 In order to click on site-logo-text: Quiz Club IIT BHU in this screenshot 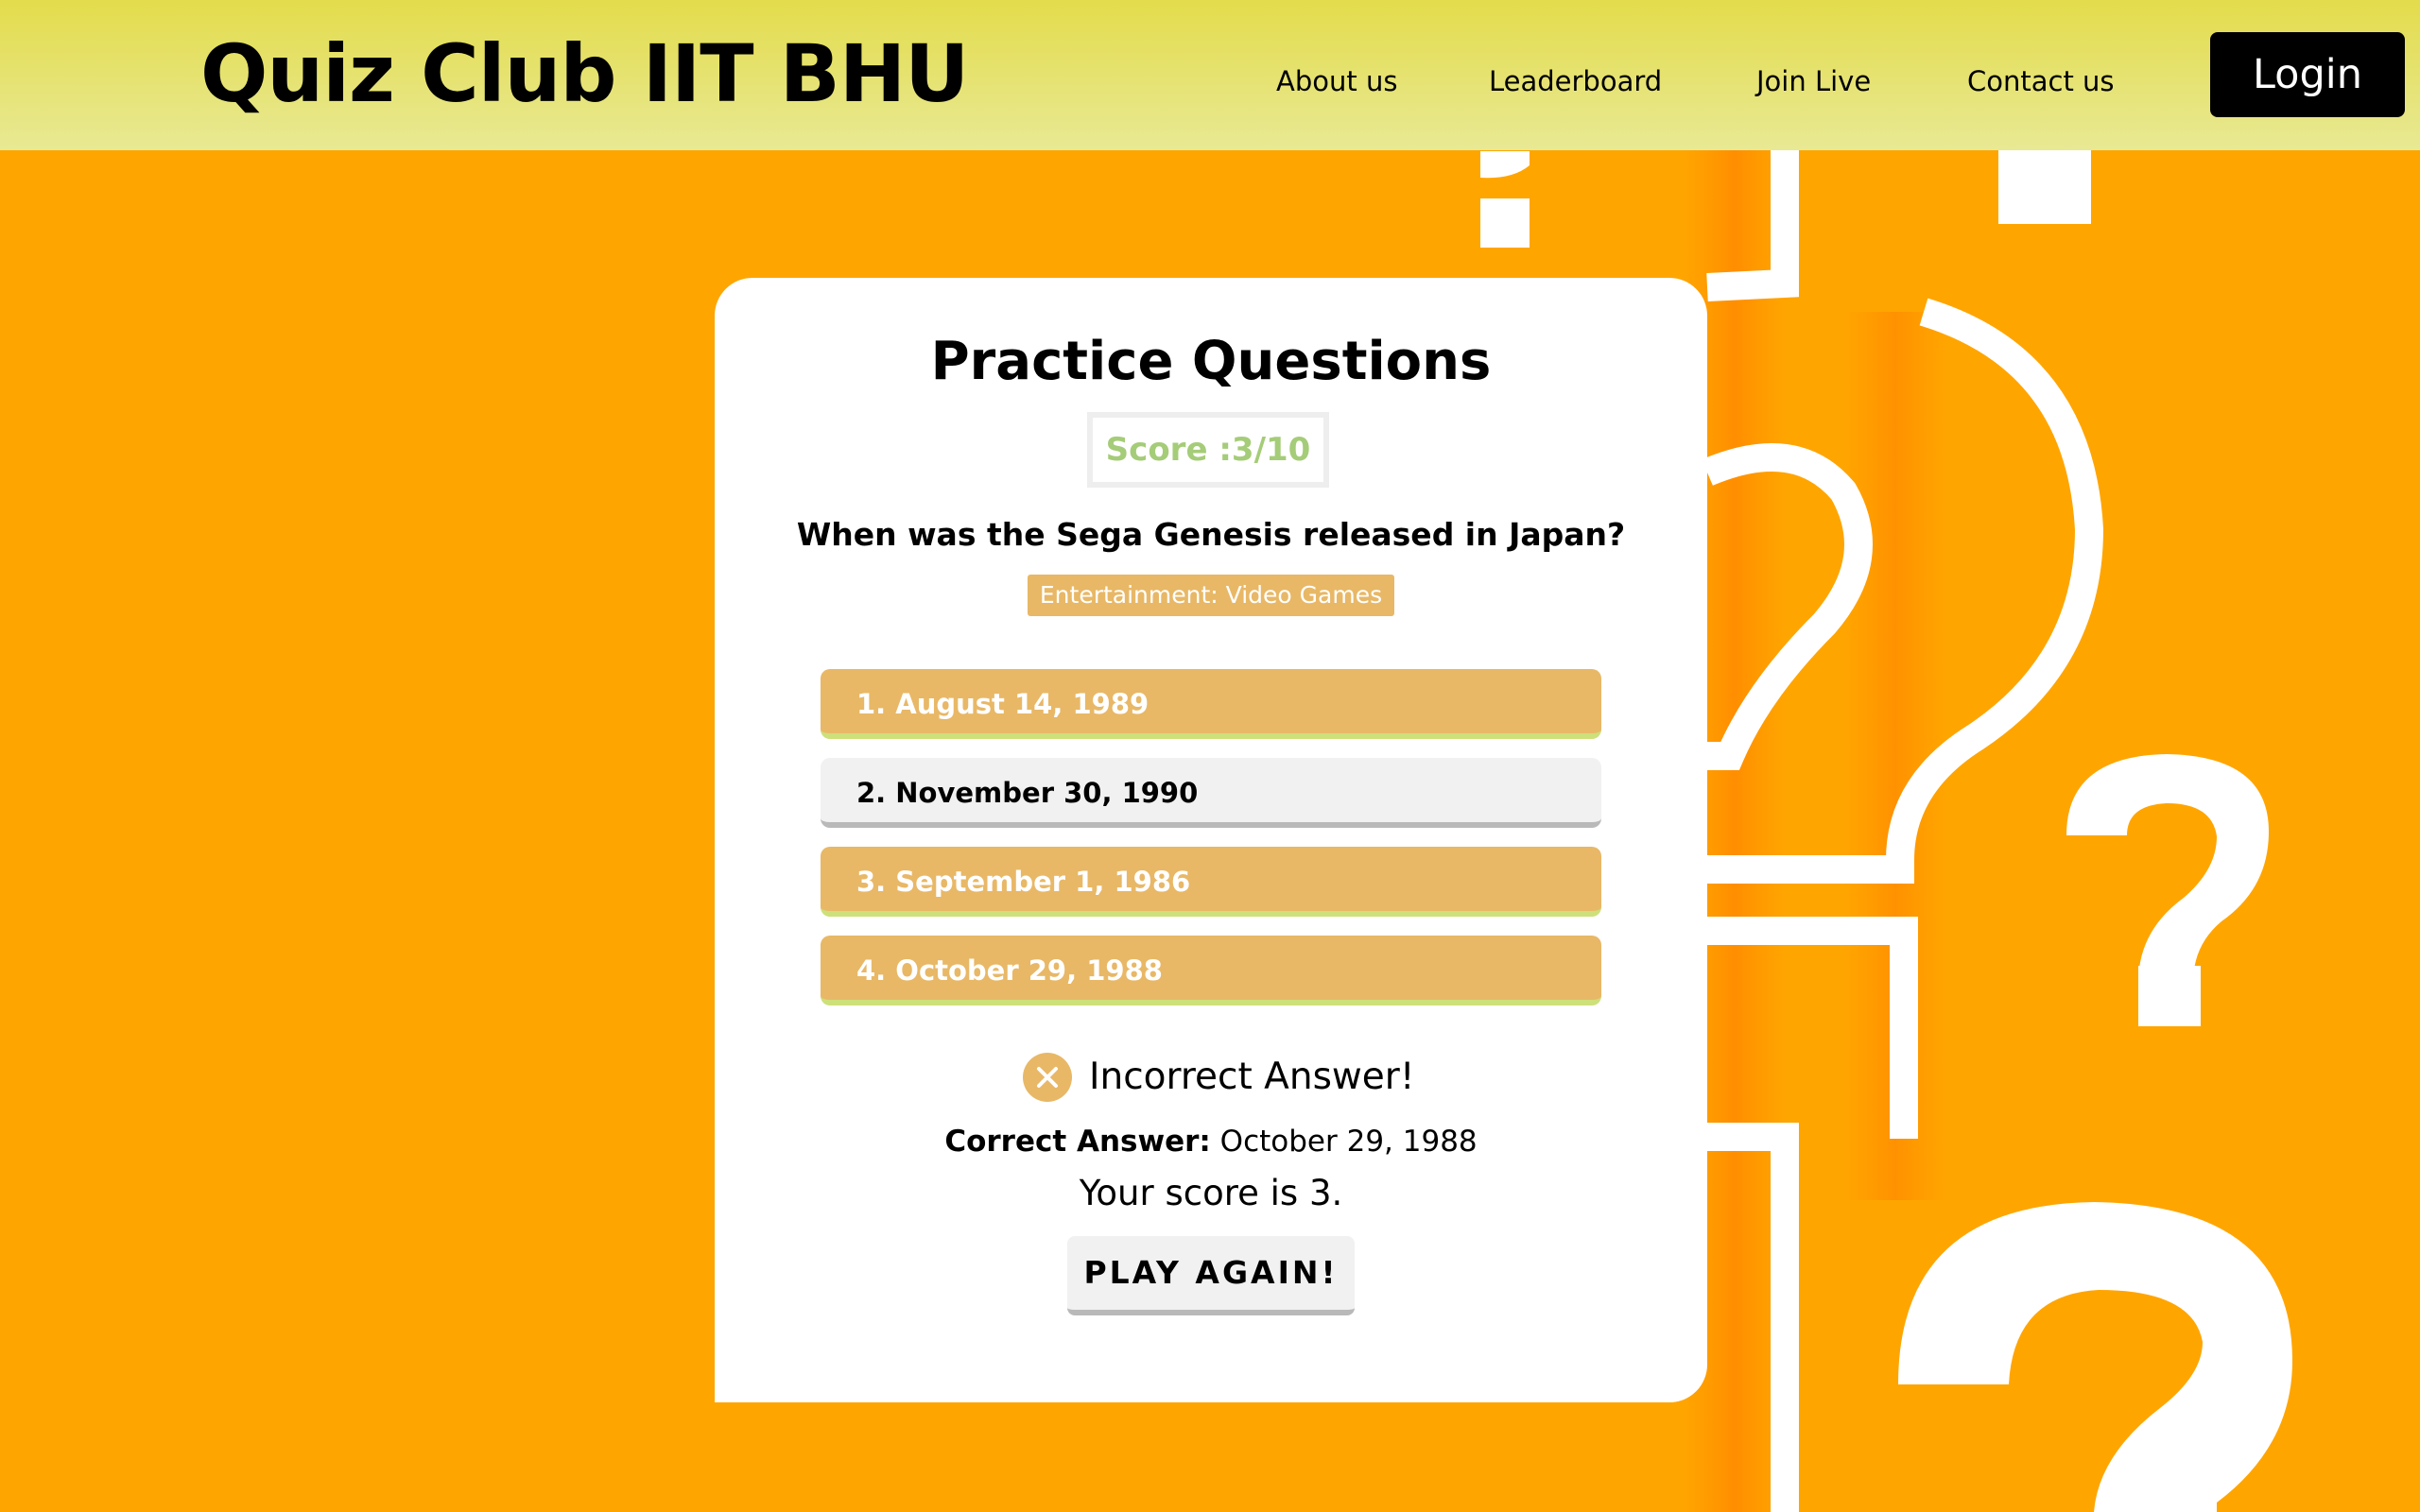, I will do `click(584, 73)`.